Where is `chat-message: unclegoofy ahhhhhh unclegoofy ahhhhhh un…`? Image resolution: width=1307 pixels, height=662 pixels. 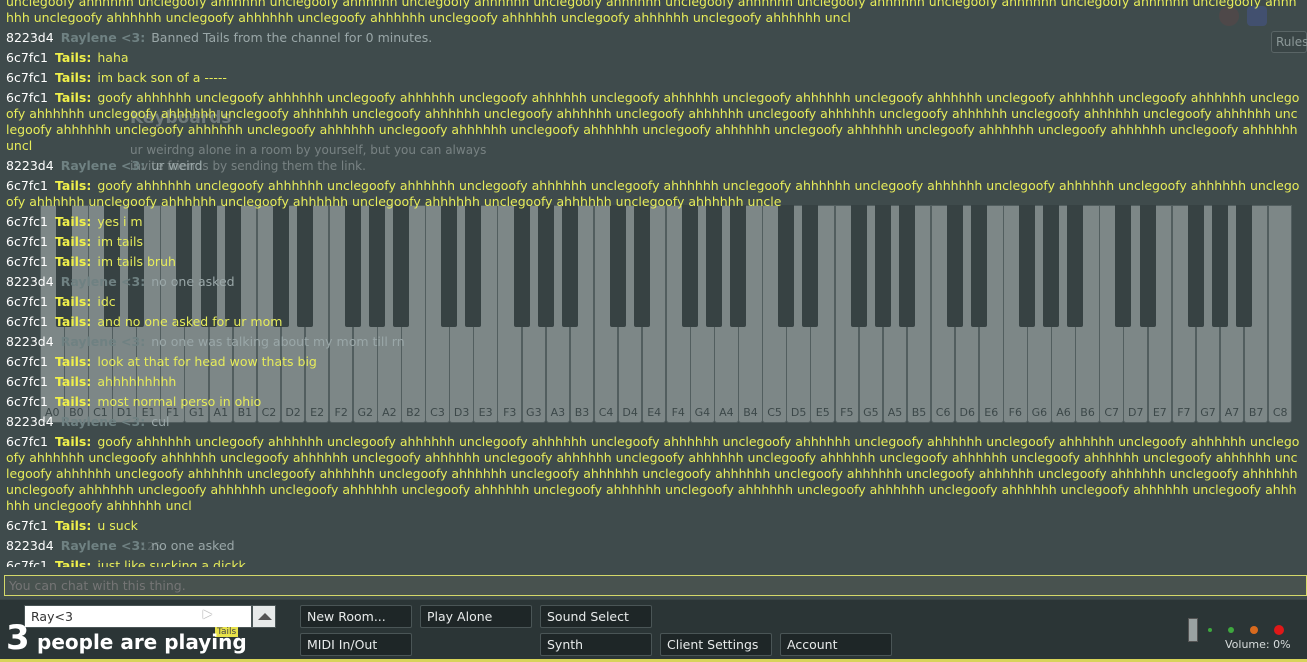 chat-message: unclegoofy ahhhhhh unclegoofy ahhhhhh un… is located at coordinates (653, 14).